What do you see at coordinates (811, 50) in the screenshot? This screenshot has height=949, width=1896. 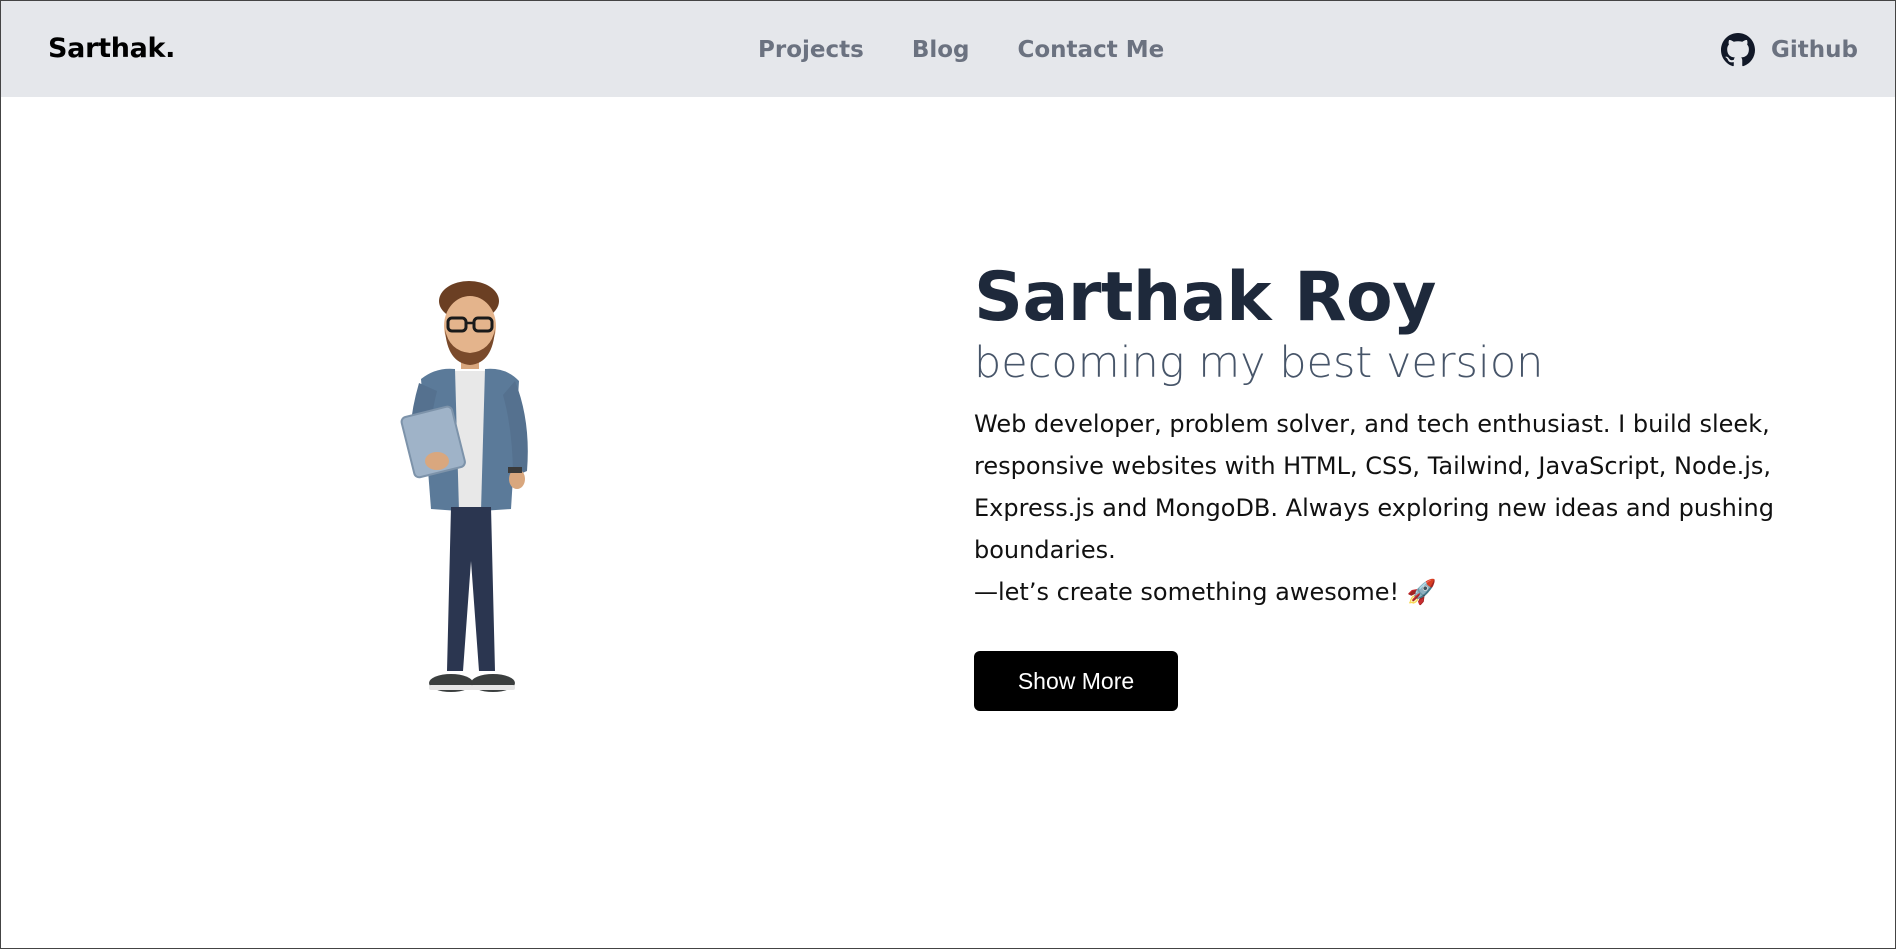 I see `nav-link-projects: Projects` at bounding box center [811, 50].